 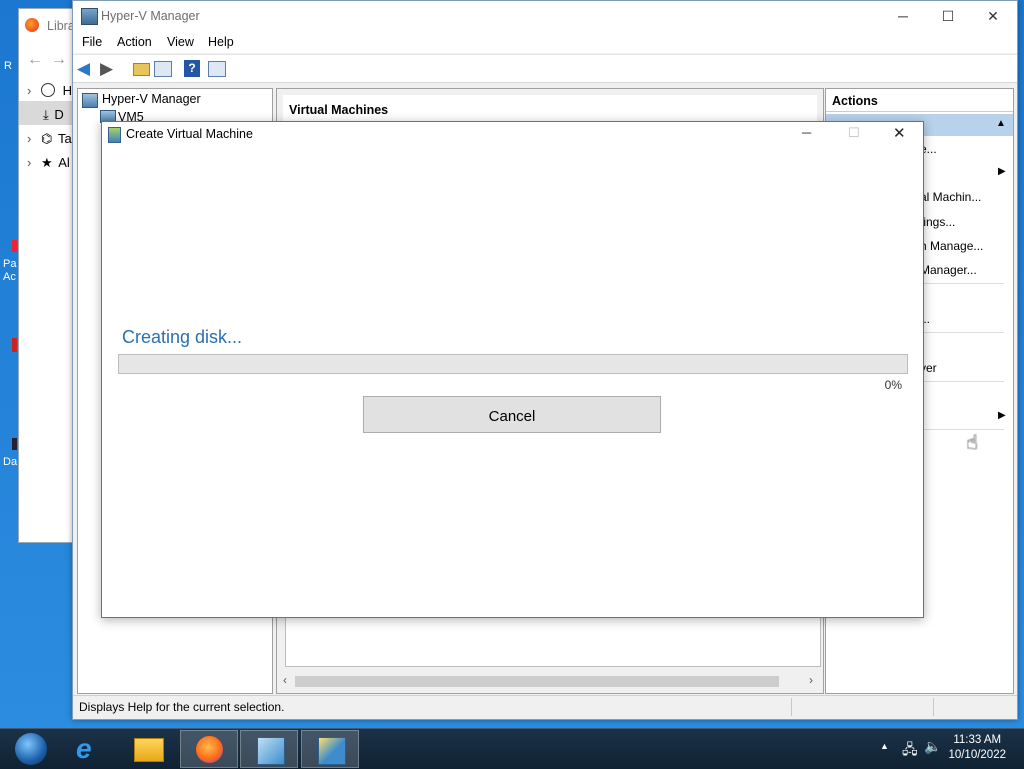 I want to click on folder-icon, so click(x=149, y=750).